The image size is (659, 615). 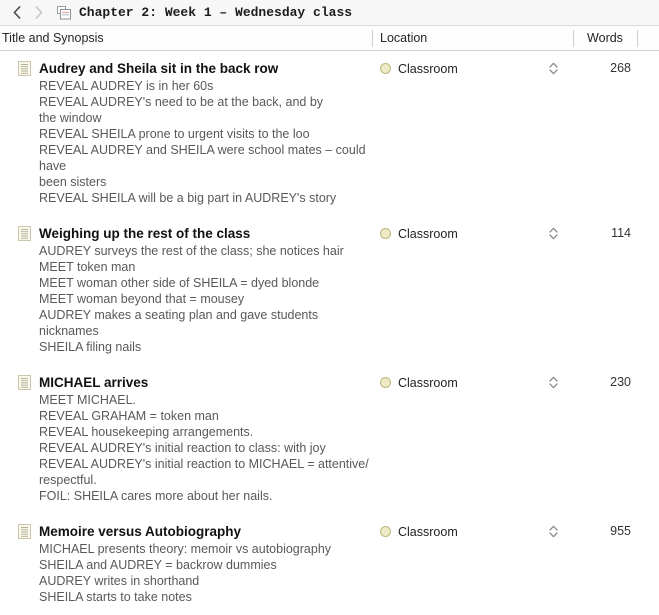 I want to click on titlebar: Chapter 2: Week 1 – Wednesday class, so click(x=329, y=13).